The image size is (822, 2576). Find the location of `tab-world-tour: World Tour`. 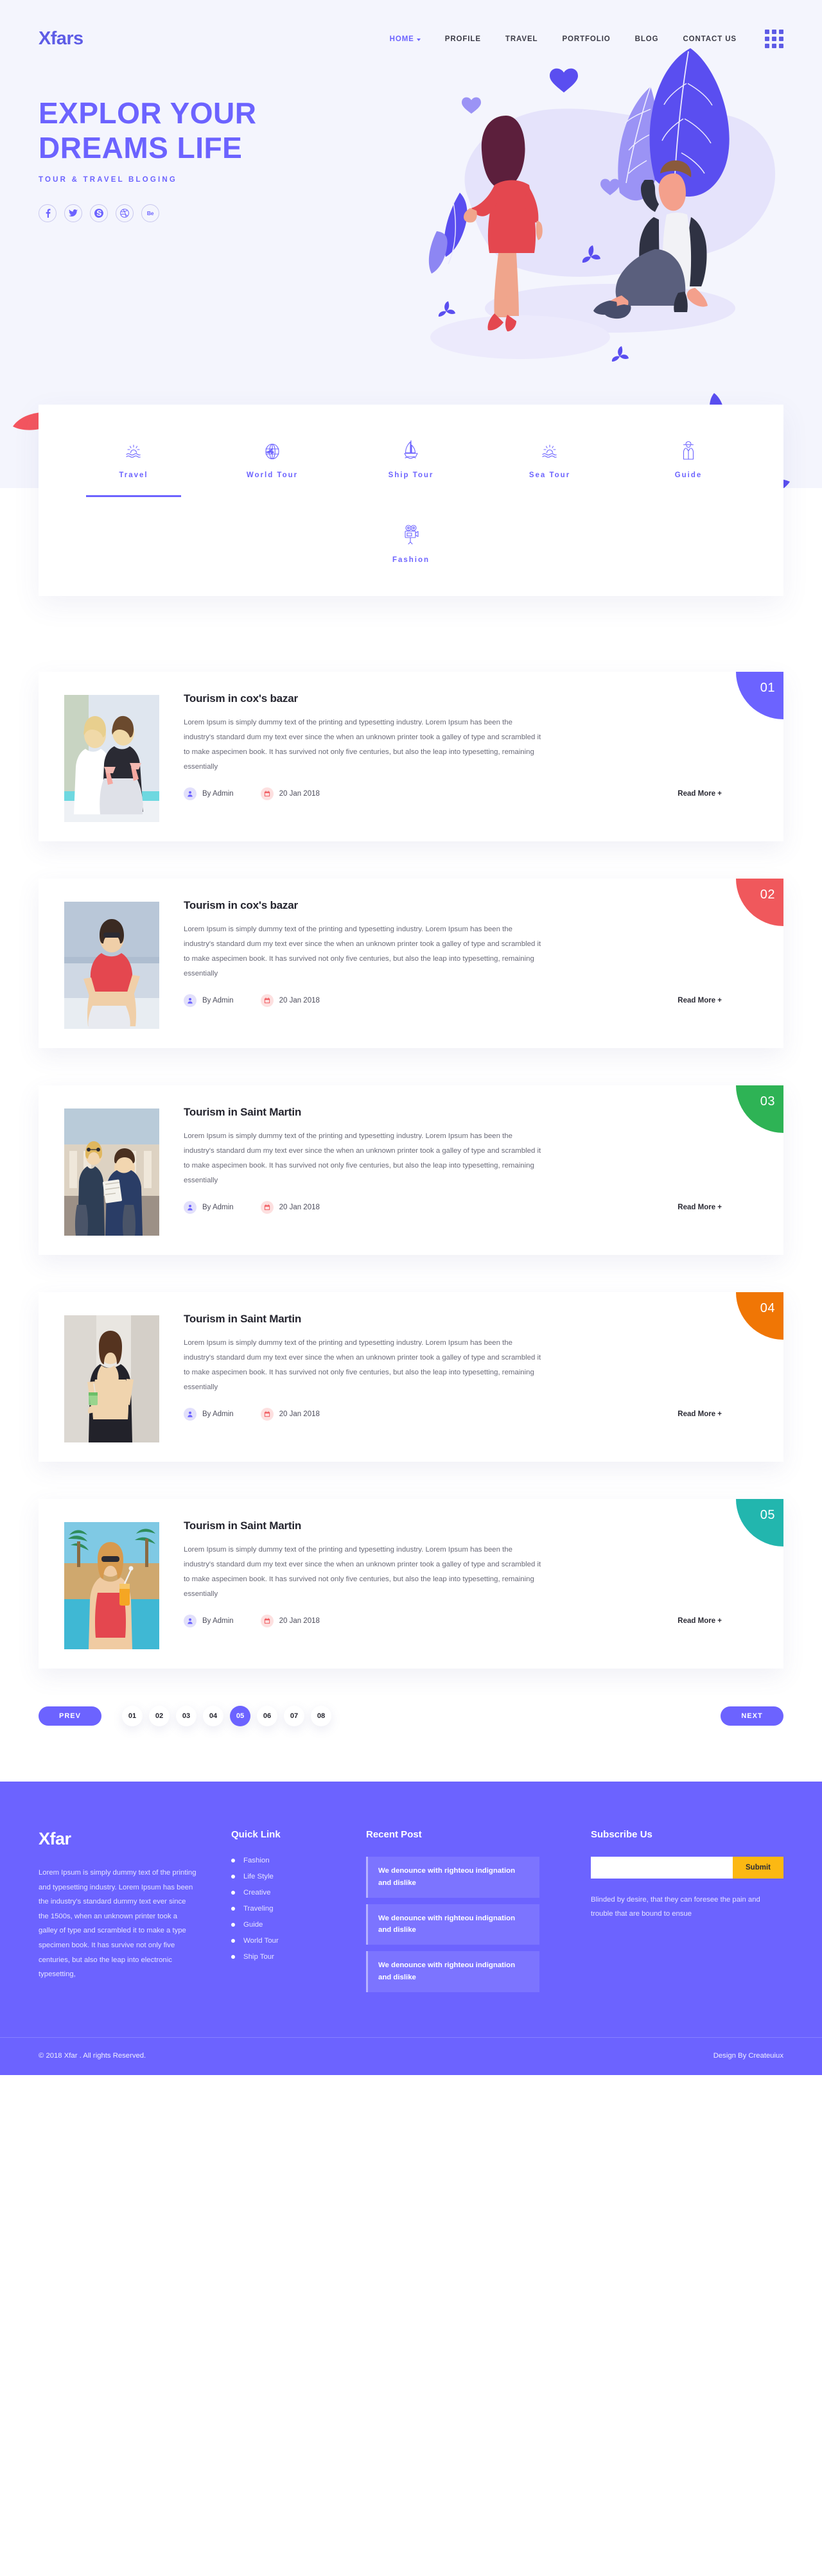

tab-world-tour: World Tour is located at coordinates (272, 460).